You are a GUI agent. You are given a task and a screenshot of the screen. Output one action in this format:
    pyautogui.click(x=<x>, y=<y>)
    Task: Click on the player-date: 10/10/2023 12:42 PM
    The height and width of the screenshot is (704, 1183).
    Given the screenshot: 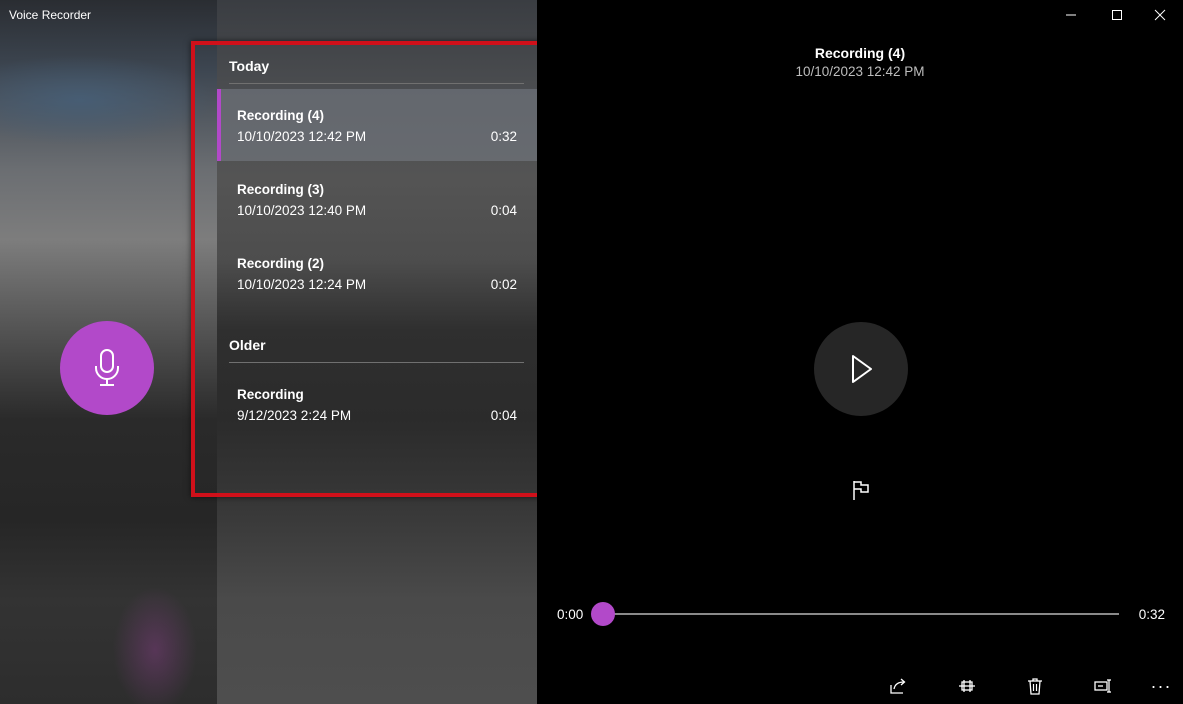 What is the action you would take?
    pyautogui.click(x=860, y=71)
    